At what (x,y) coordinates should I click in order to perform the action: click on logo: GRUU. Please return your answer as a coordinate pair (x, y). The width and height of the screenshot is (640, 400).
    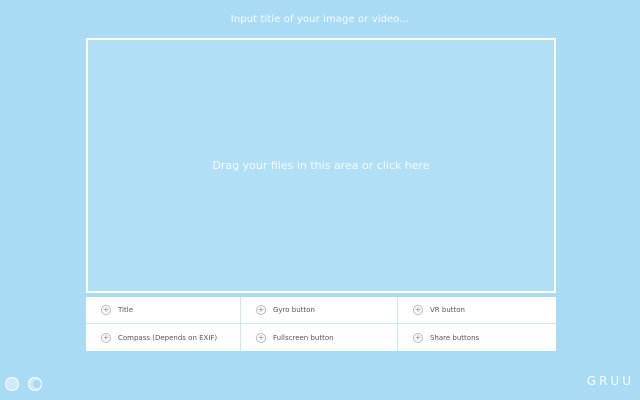
    Looking at the image, I should click on (610, 381).